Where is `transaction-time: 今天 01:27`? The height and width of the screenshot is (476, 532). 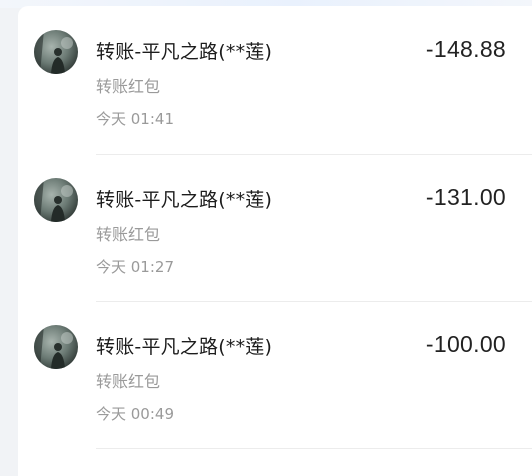 transaction-time: 今天 01:27 is located at coordinates (135, 267).